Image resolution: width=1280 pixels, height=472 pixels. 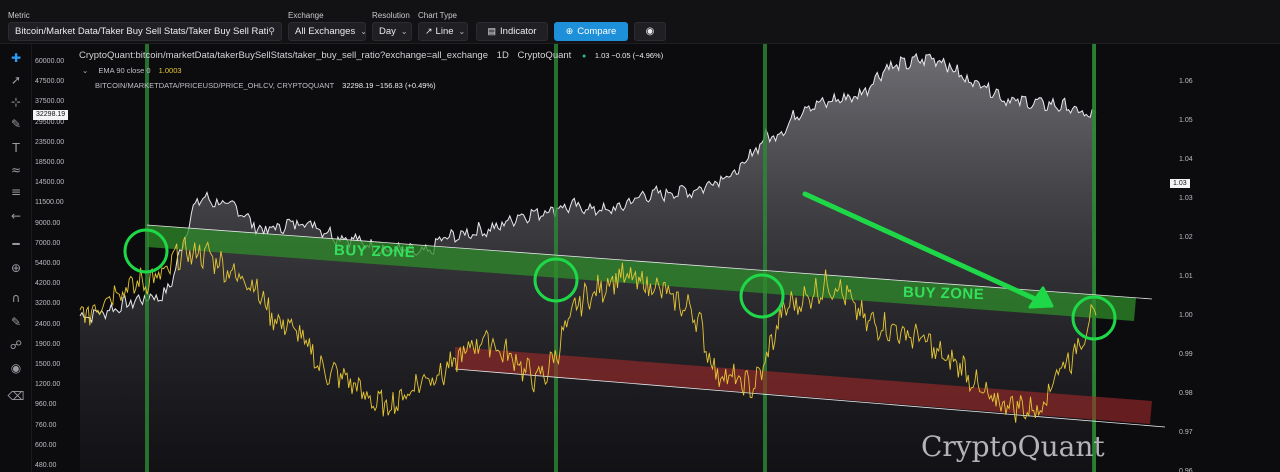 What do you see at coordinates (1186, 315) in the screenshot?
I see `y-right-tick-label: 1.00` at bounding box center [1186, 315].